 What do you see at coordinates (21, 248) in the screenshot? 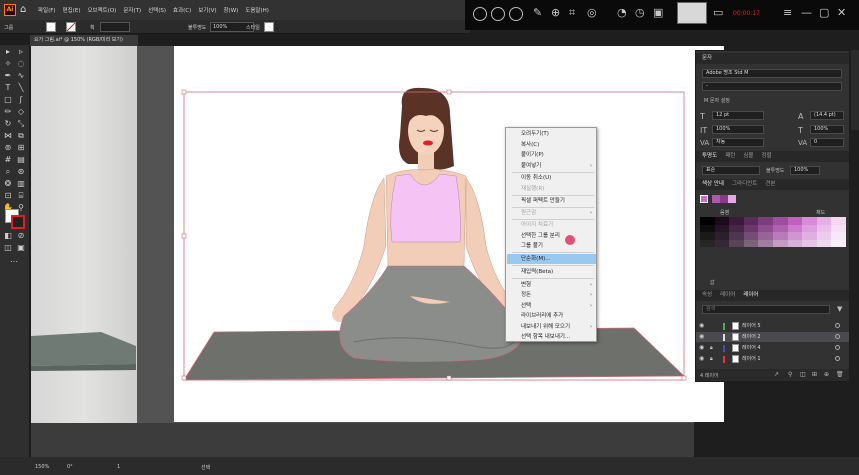
I see `screen-mode-icon: ▣` at bounding box center [21, 248].